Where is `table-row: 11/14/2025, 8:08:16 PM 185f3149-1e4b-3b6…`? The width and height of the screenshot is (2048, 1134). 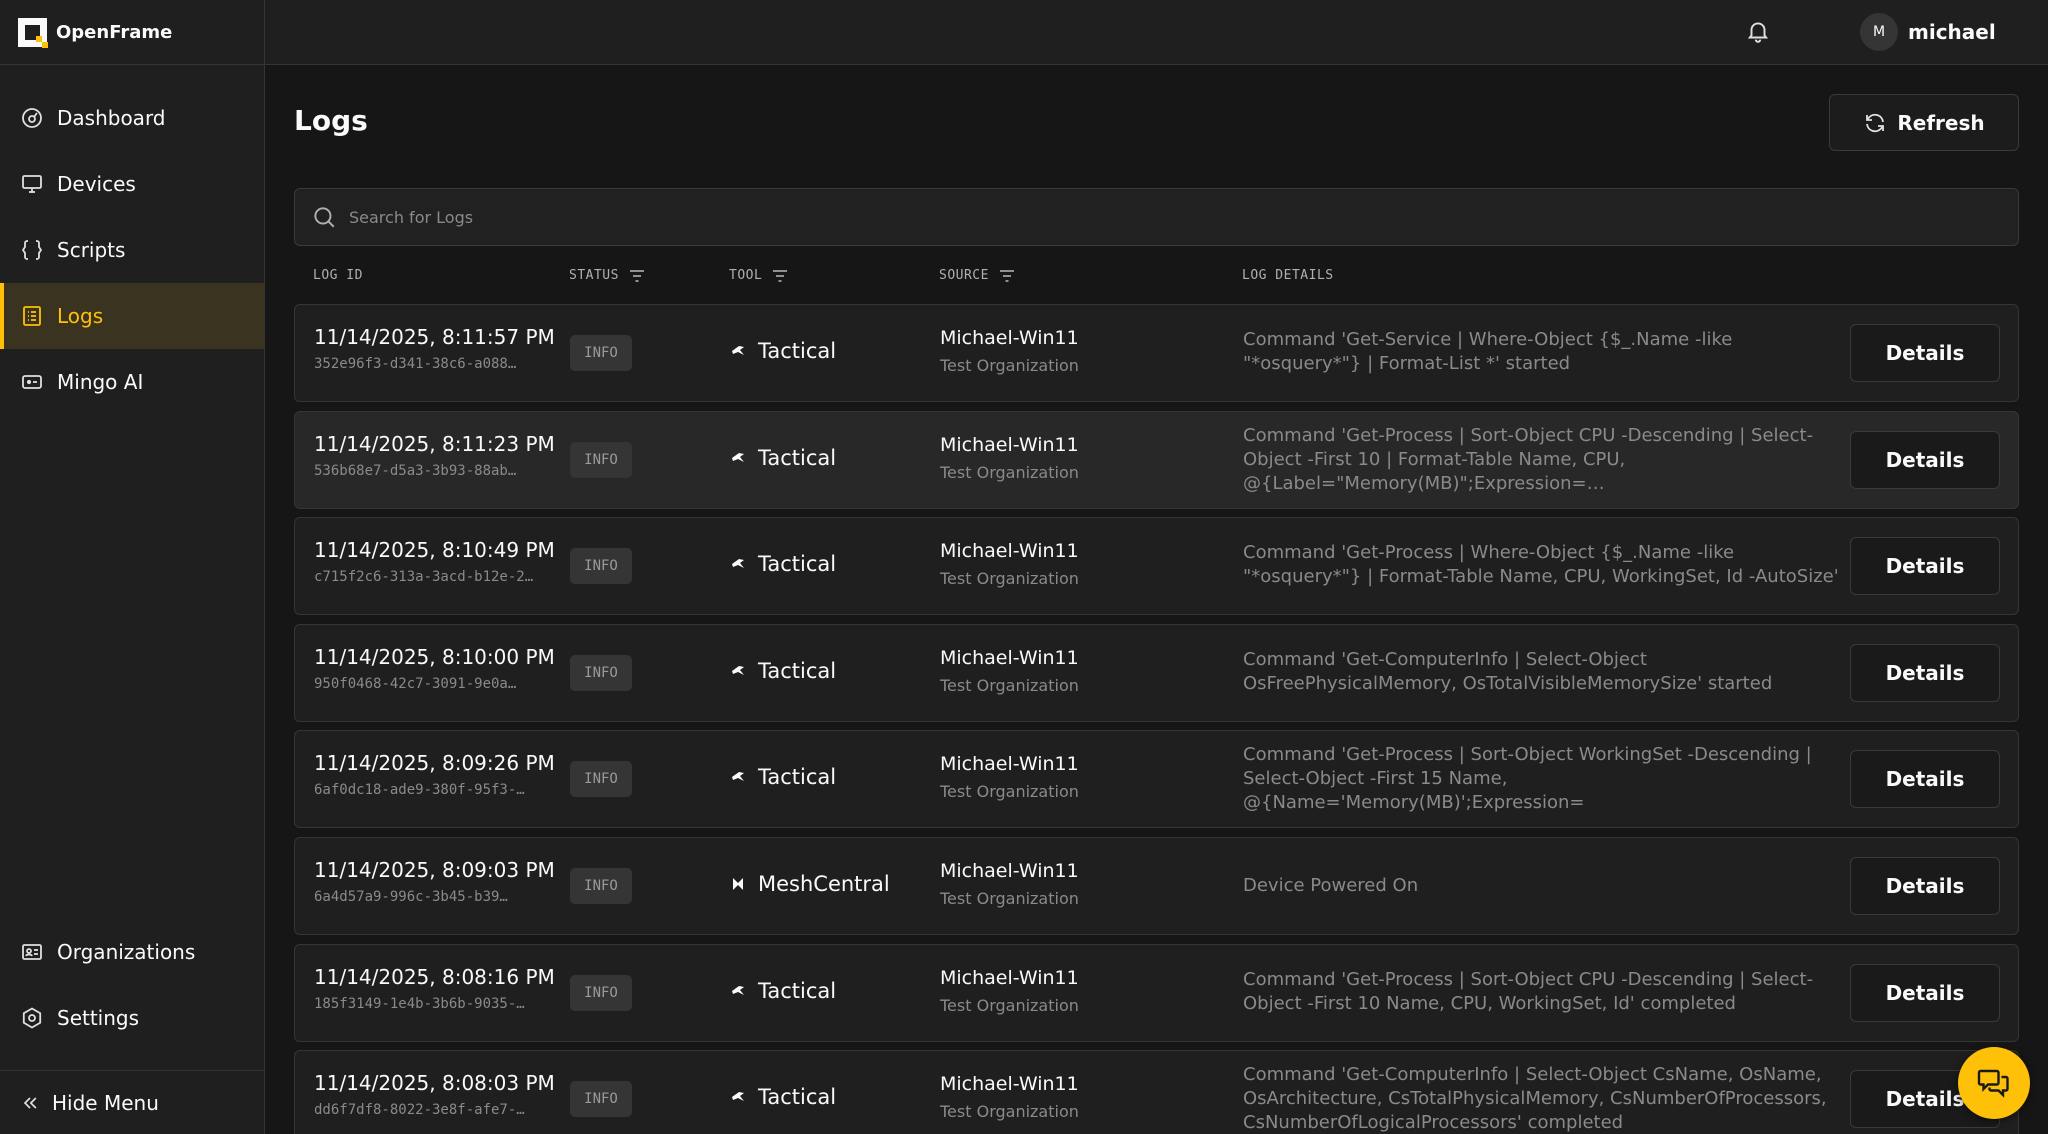 table-row: 11/14/2025, 8:08:16 PM 185f3149-1e4b-3b6… is located at coordinates (1156, 993).